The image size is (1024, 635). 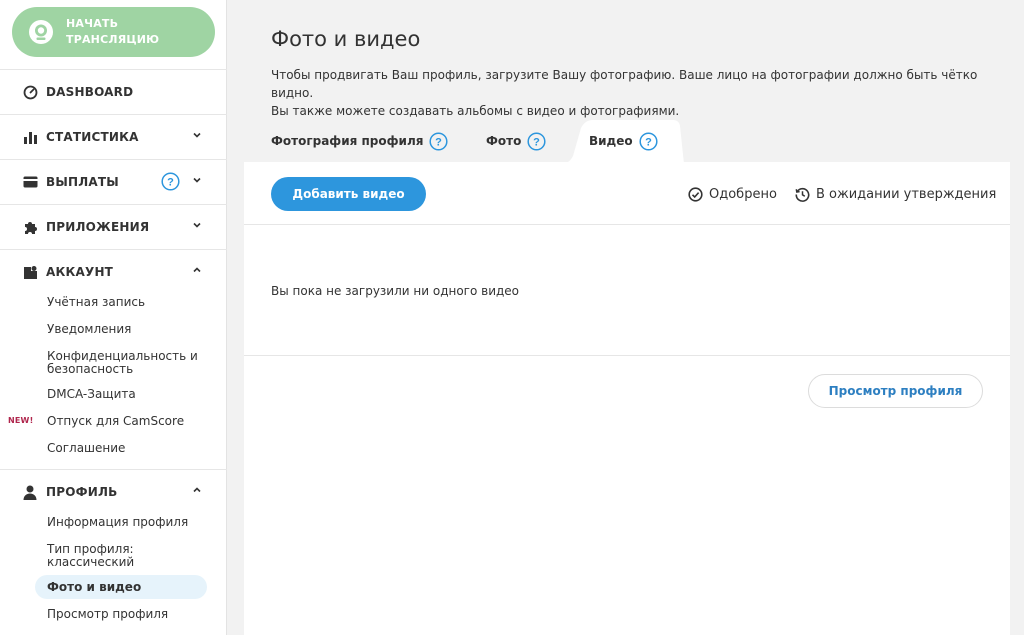 I want to click on filter-pending-label: В ожидании утверждения, so click(x=906, y=194).